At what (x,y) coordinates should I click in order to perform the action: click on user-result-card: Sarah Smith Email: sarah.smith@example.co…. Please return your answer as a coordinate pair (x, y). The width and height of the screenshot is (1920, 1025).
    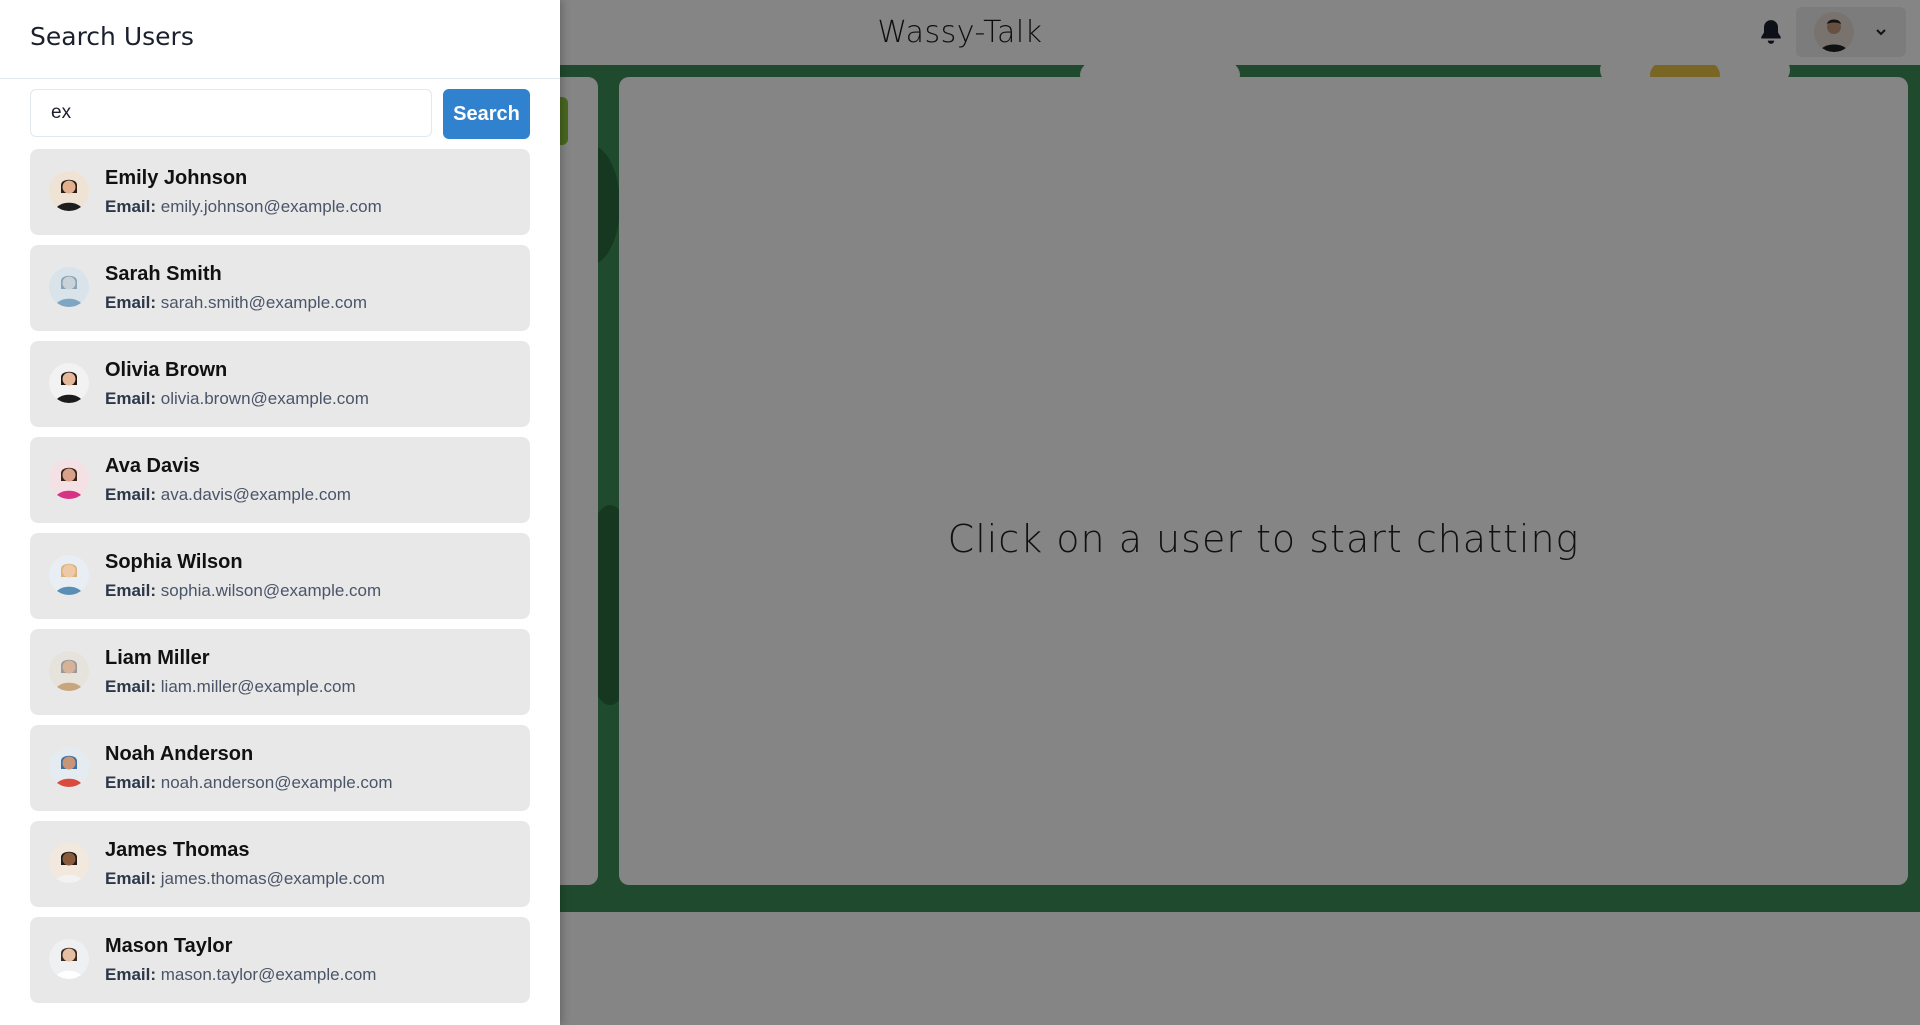
    Looking at the image, I should click on (280, 288).